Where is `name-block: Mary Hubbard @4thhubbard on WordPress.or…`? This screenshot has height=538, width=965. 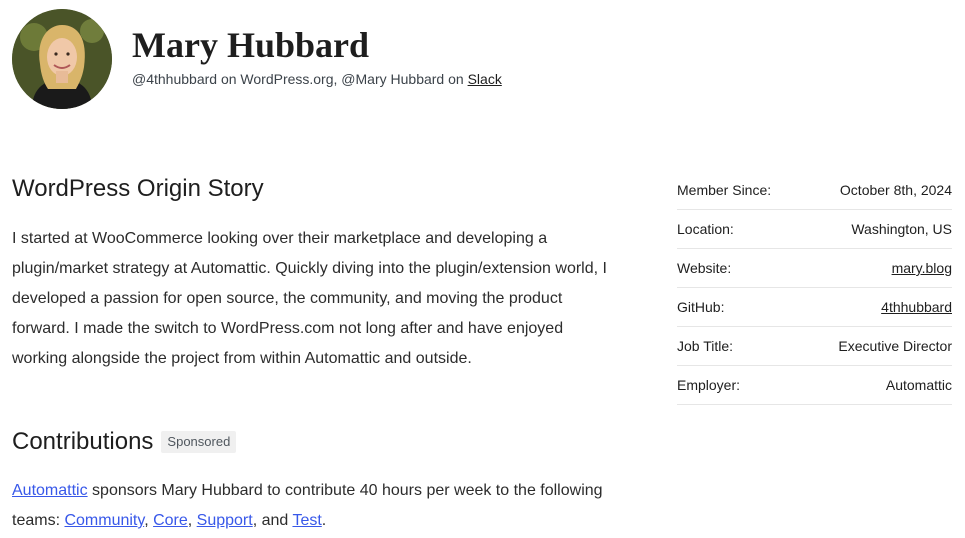
name-block: Mary Hubbard @4thhubbard on WordPress.or… is located at coordinates (317, 55).